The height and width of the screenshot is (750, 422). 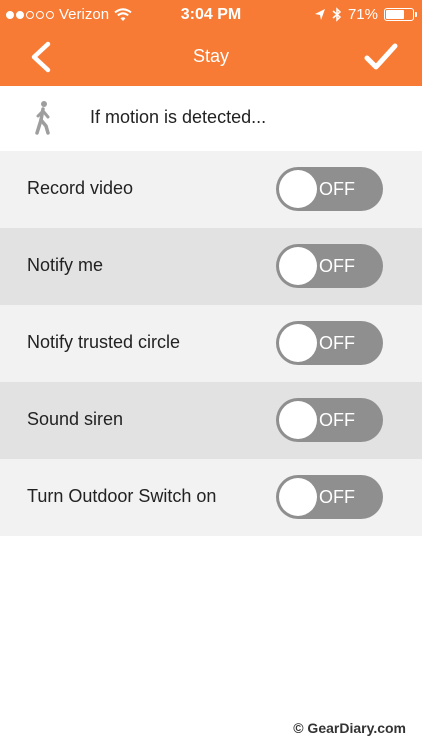 What do you see at coordinates (337, 14) in the screenshot?
I see `bluetooth-icon` at bounding box center [337, 14].